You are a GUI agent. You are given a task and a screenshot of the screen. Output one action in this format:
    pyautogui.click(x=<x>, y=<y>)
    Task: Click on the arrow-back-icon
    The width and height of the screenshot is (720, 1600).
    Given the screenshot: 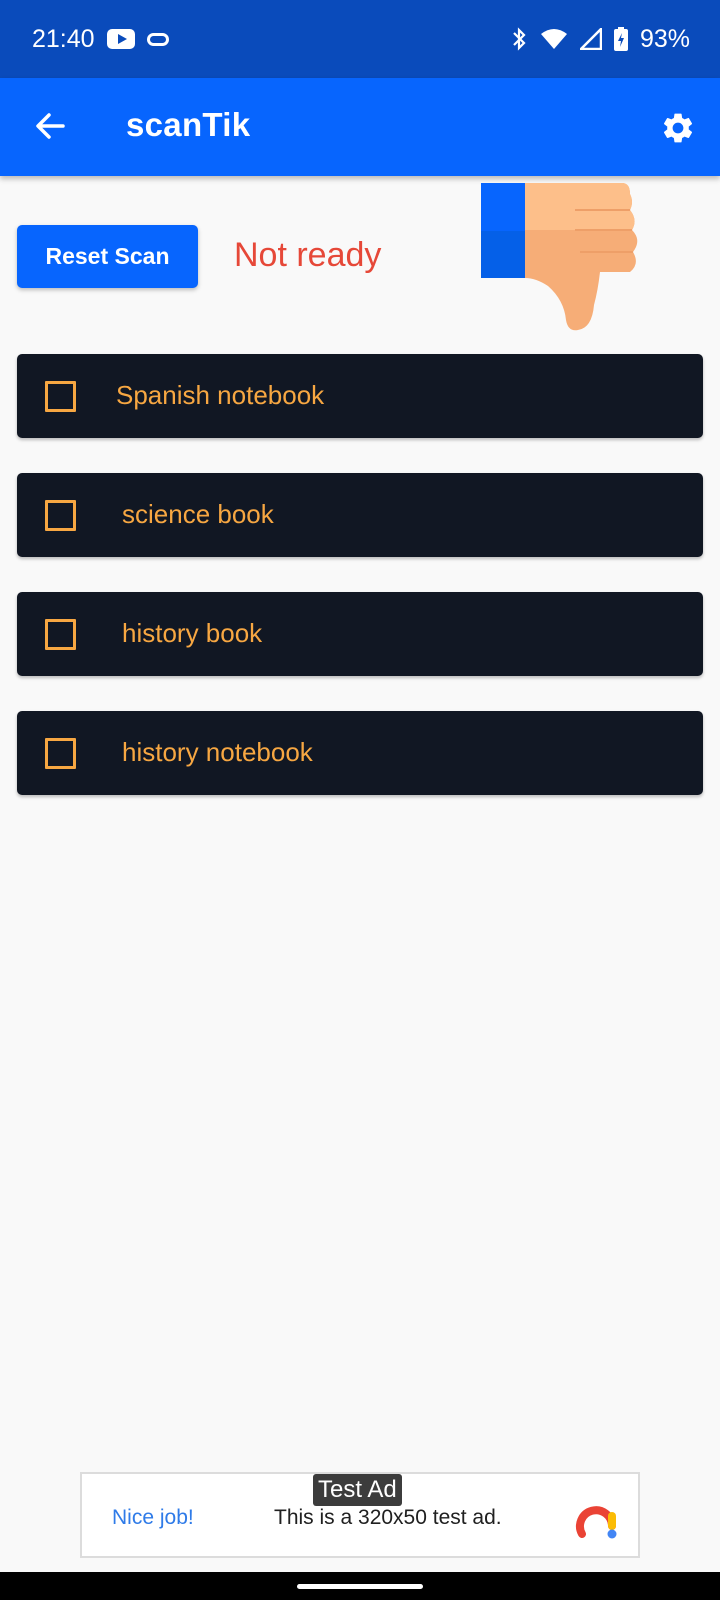 What is the action you would take?
    pyautogui.click(x=50, y=126)
    